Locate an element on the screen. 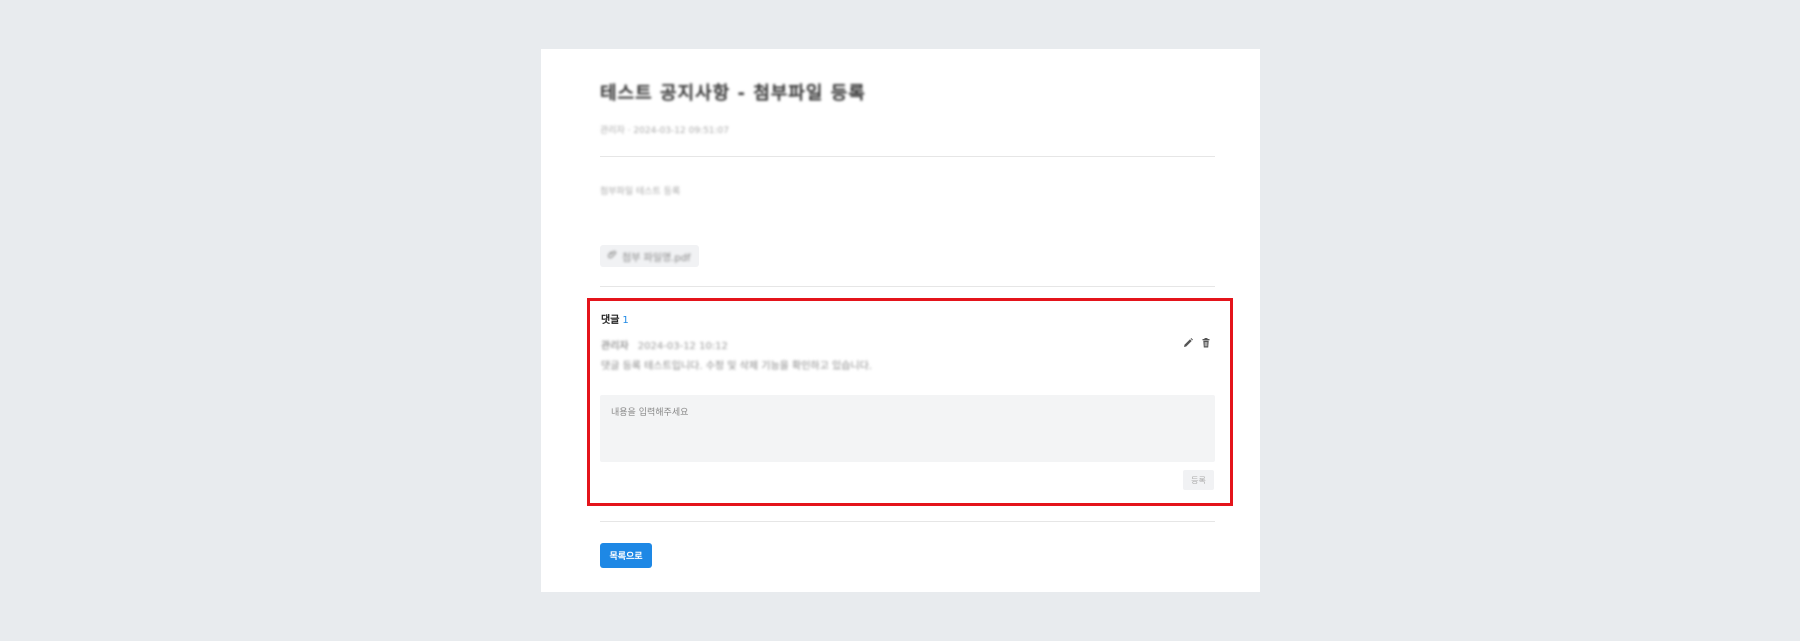 Image resolution: width=1800 pixels, height=641 pixels. comment-label: 댓글 is located at coordinates (610, 320).